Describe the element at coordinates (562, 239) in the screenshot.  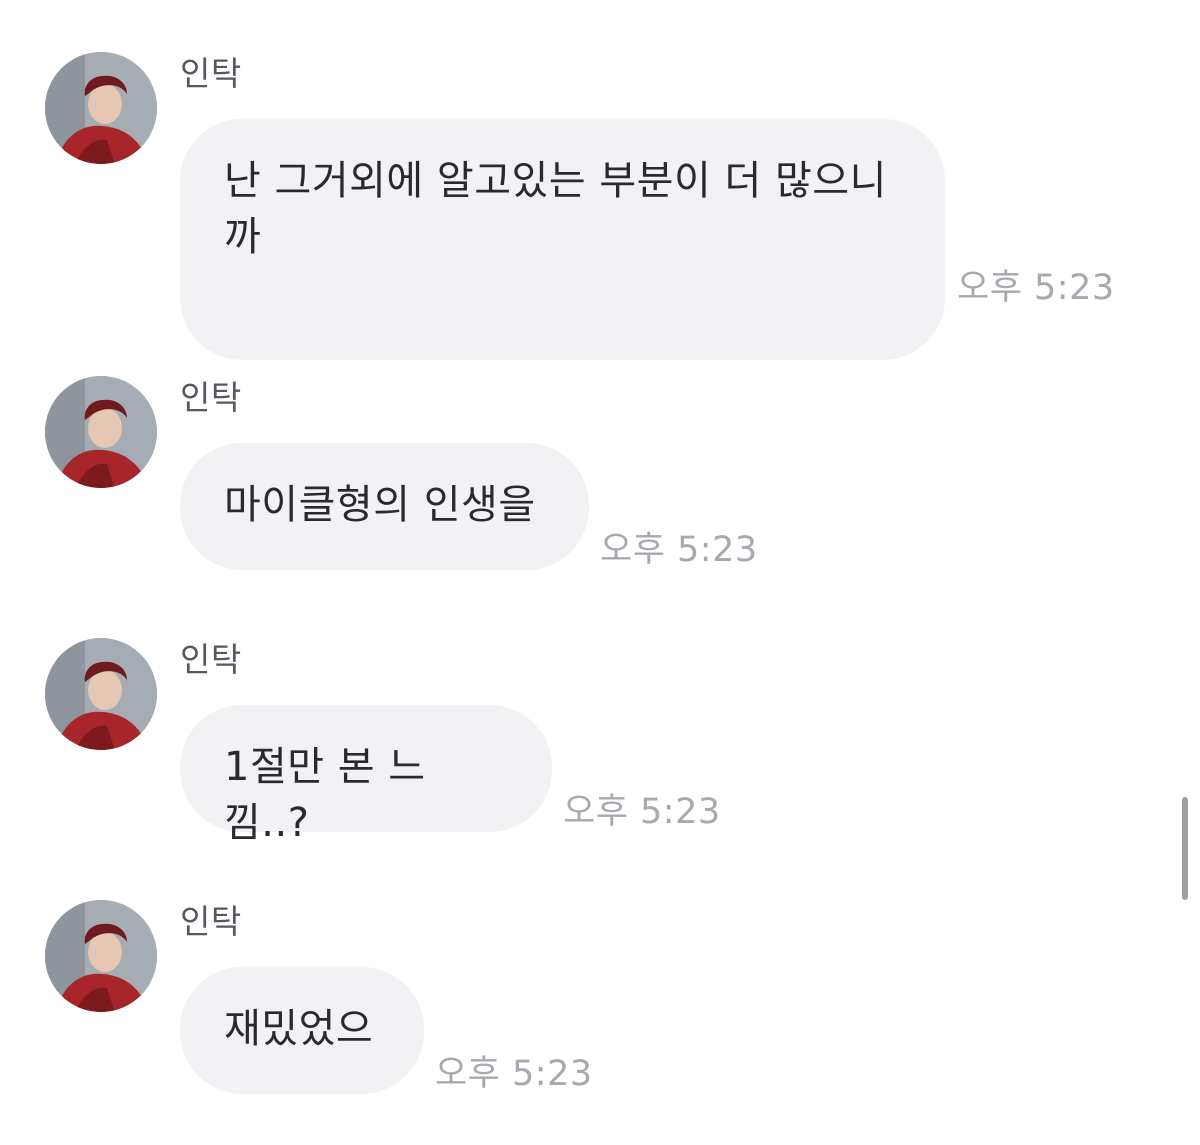
I see `message-bubble: 난 그거외에 알고있는 부분이 더 많으니까` at that location.